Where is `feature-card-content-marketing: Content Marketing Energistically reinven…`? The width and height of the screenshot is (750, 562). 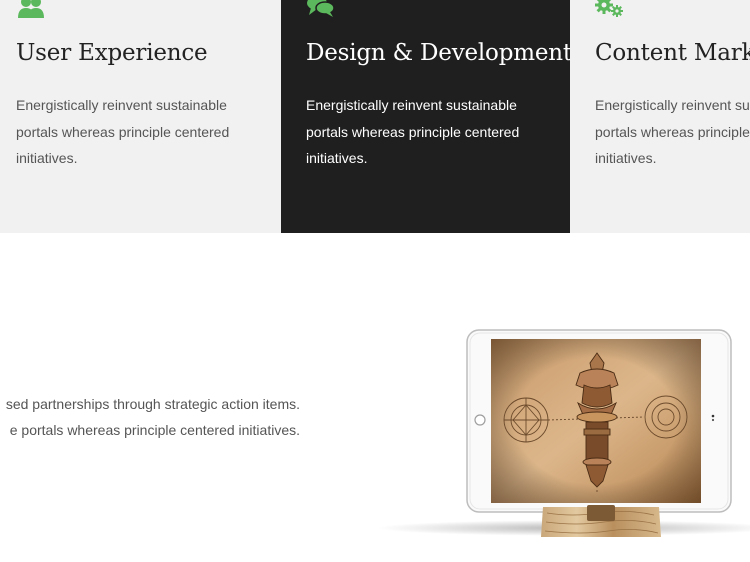
feature-card-content-marketing: Content Marketing Energistically reinven… is located at coordinates (660, 116).